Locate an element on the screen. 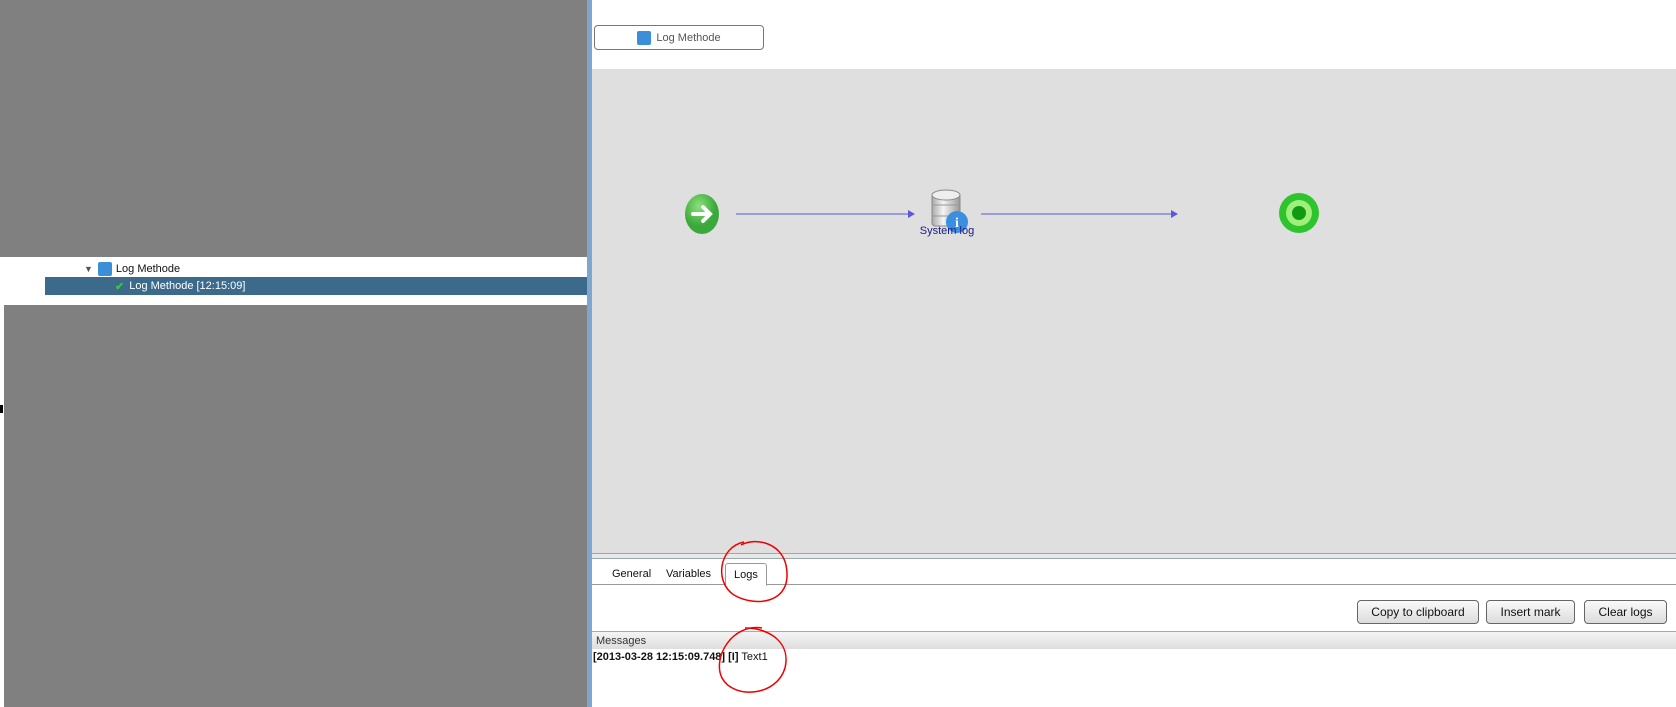 This screenshot has height=707, width=1676. tab-bar: General Variables Logs is located at coordinates (1134, 574).